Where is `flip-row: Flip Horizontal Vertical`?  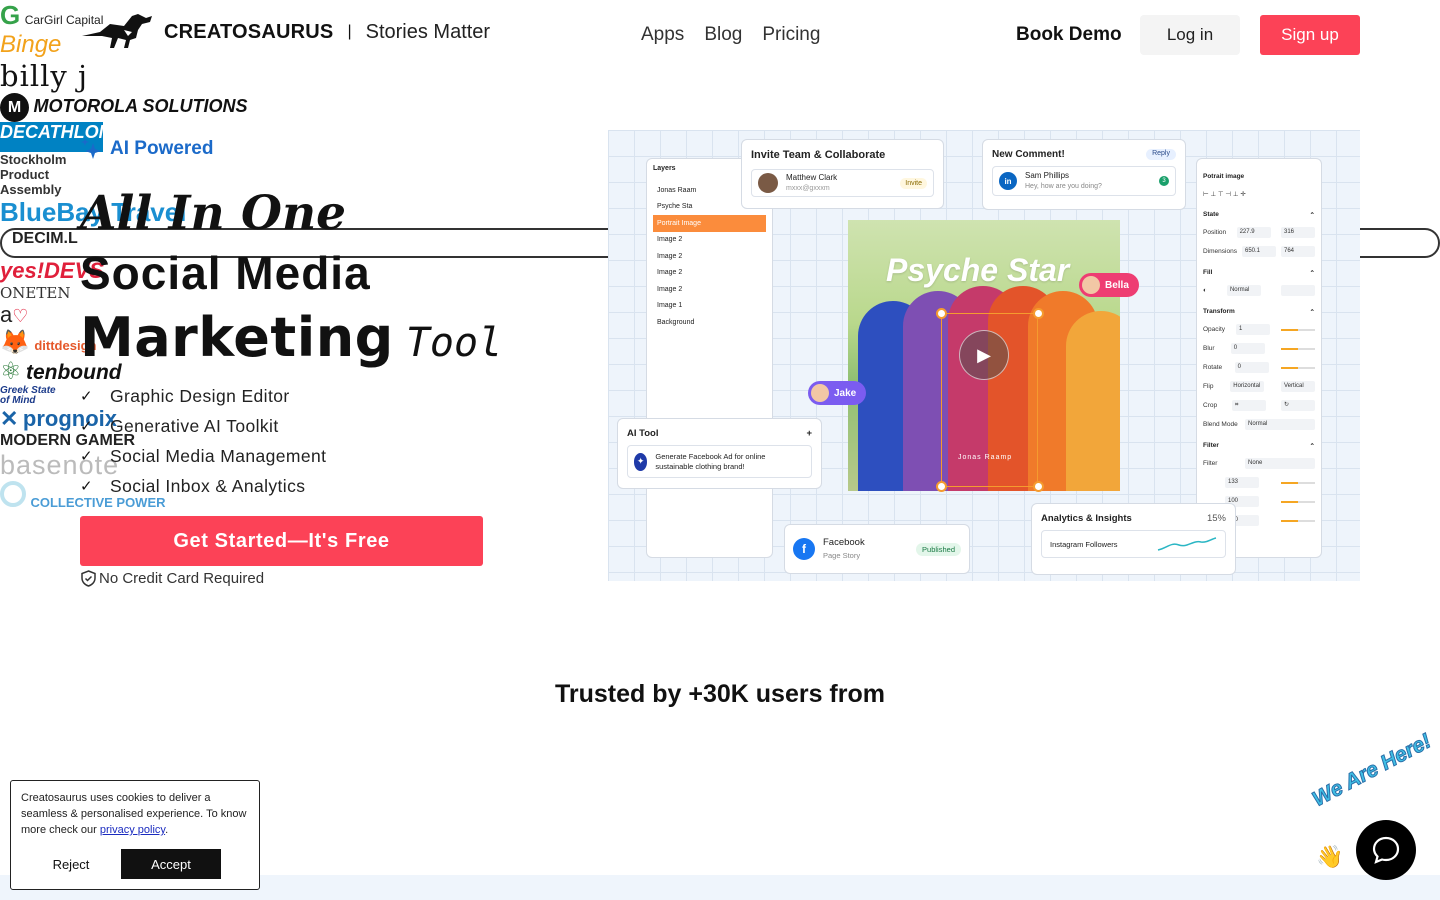 flip-row: Flip Horizontal Vertical is located at coordinates (1259, 386).